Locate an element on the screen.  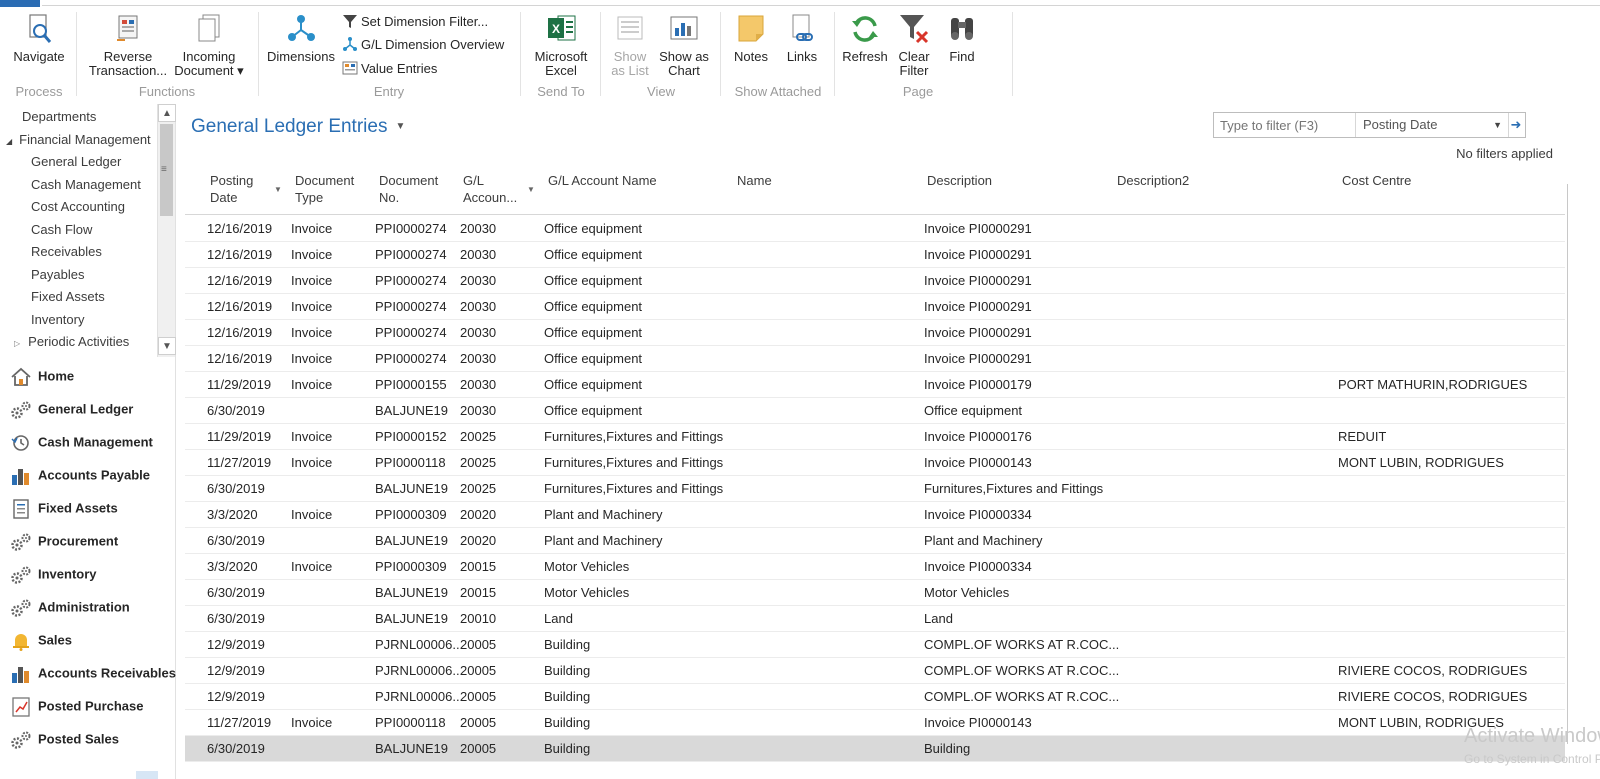
nav-item-label: Posted Sales is located at coordinates (78, 739).